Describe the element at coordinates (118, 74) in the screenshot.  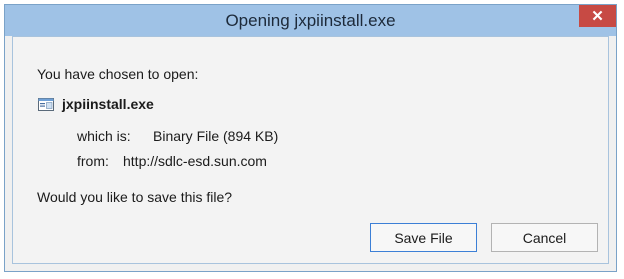
I see `intro-text: You have chosen to open:` at that location.